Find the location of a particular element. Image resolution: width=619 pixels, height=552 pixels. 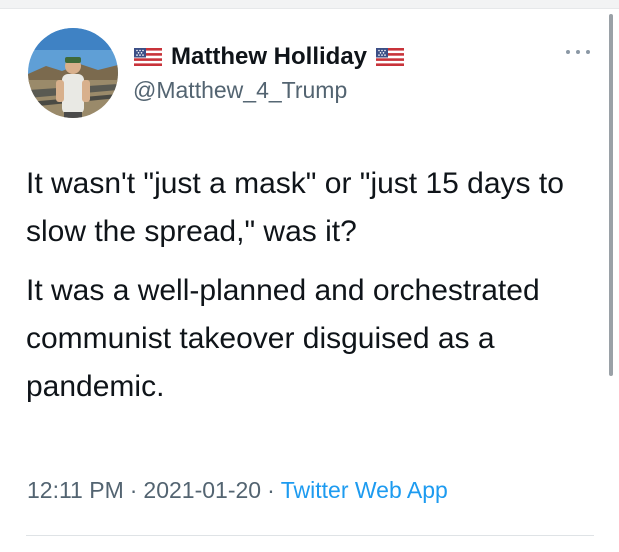

tweet-metadata: 12:11 PM · 2021-01-20 · Twitter Web App is located at coordinates (237, 490).